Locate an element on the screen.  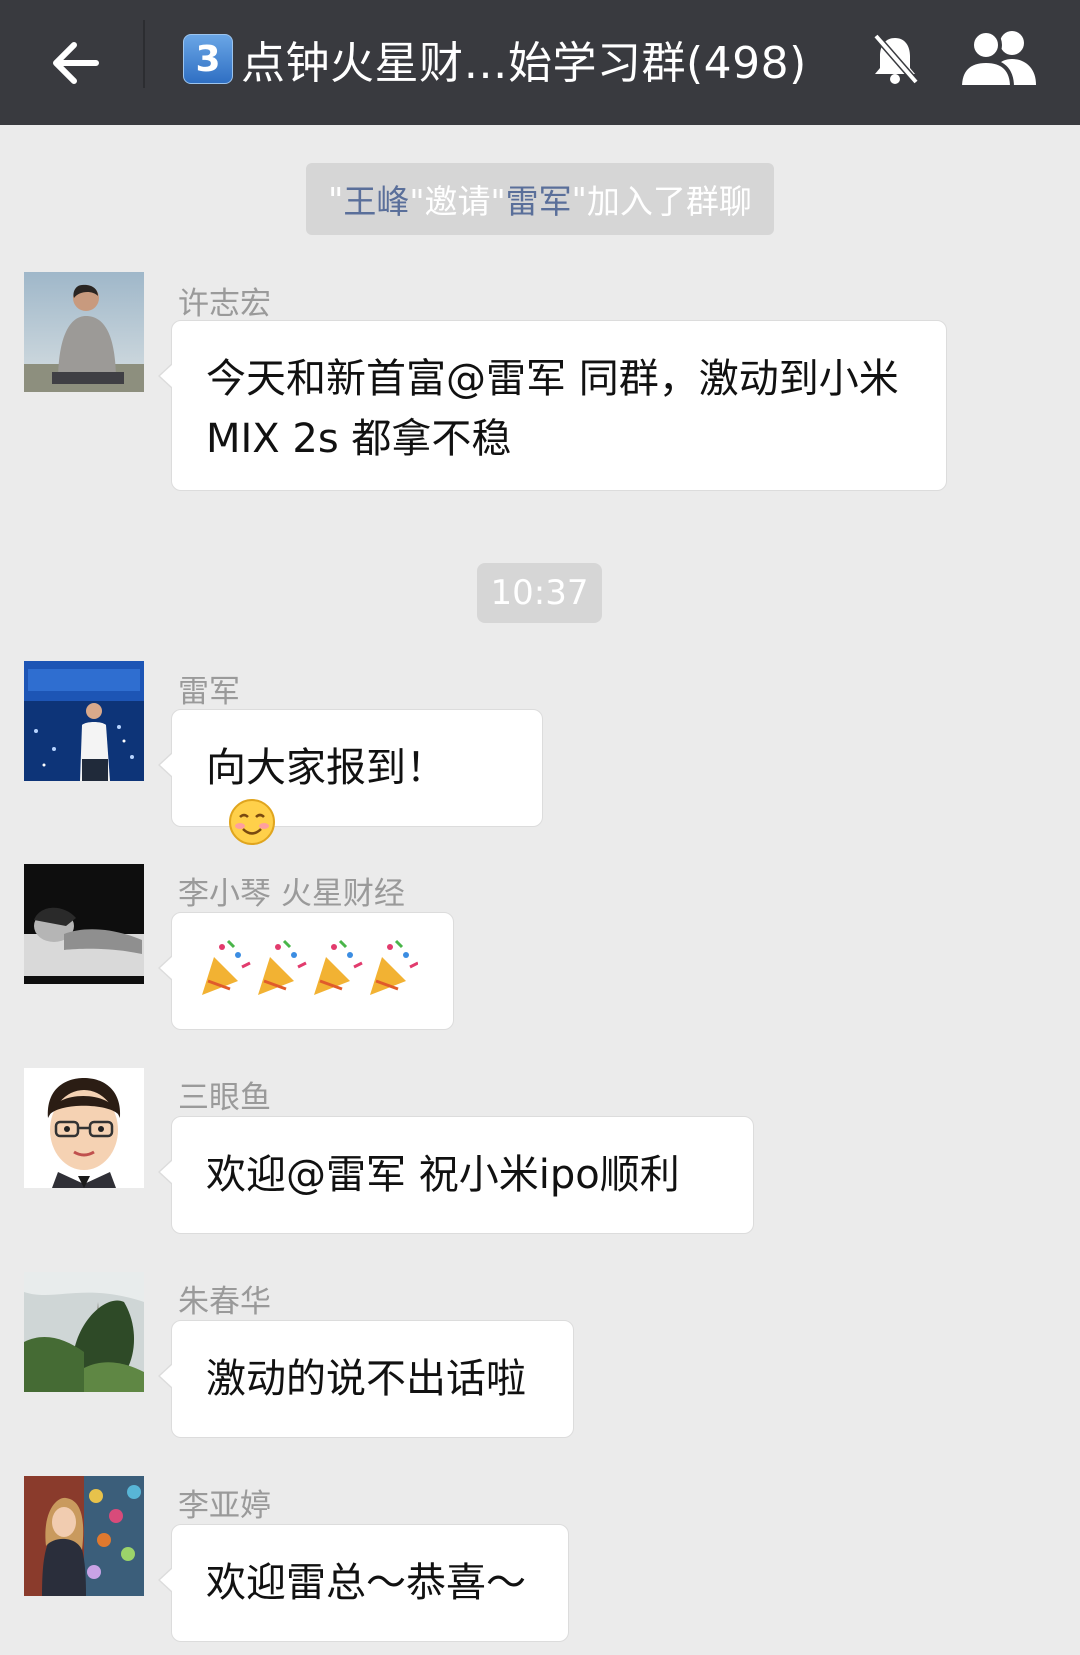
message-bubble: 今天和新首富@雷军 同群，激动到小米MIX 2s 都拿不稳 is located at coordinates (552, 405).